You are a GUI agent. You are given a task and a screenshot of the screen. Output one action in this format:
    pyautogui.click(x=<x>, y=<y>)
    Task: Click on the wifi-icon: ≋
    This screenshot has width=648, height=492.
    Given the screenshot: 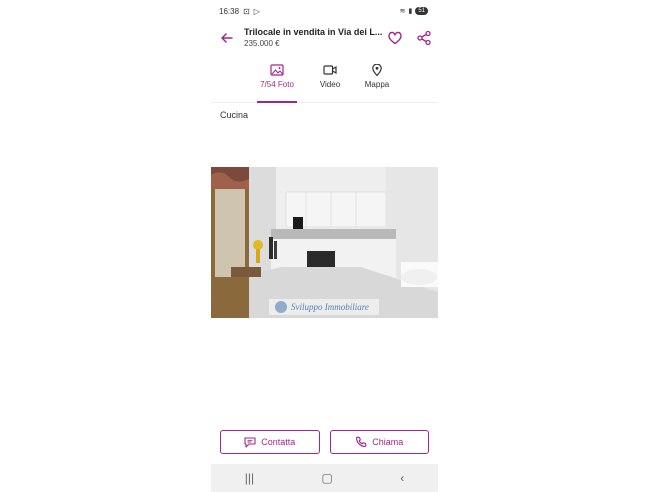 What is the action you would take?
    pyautogui.click(x=402, y=11)
    